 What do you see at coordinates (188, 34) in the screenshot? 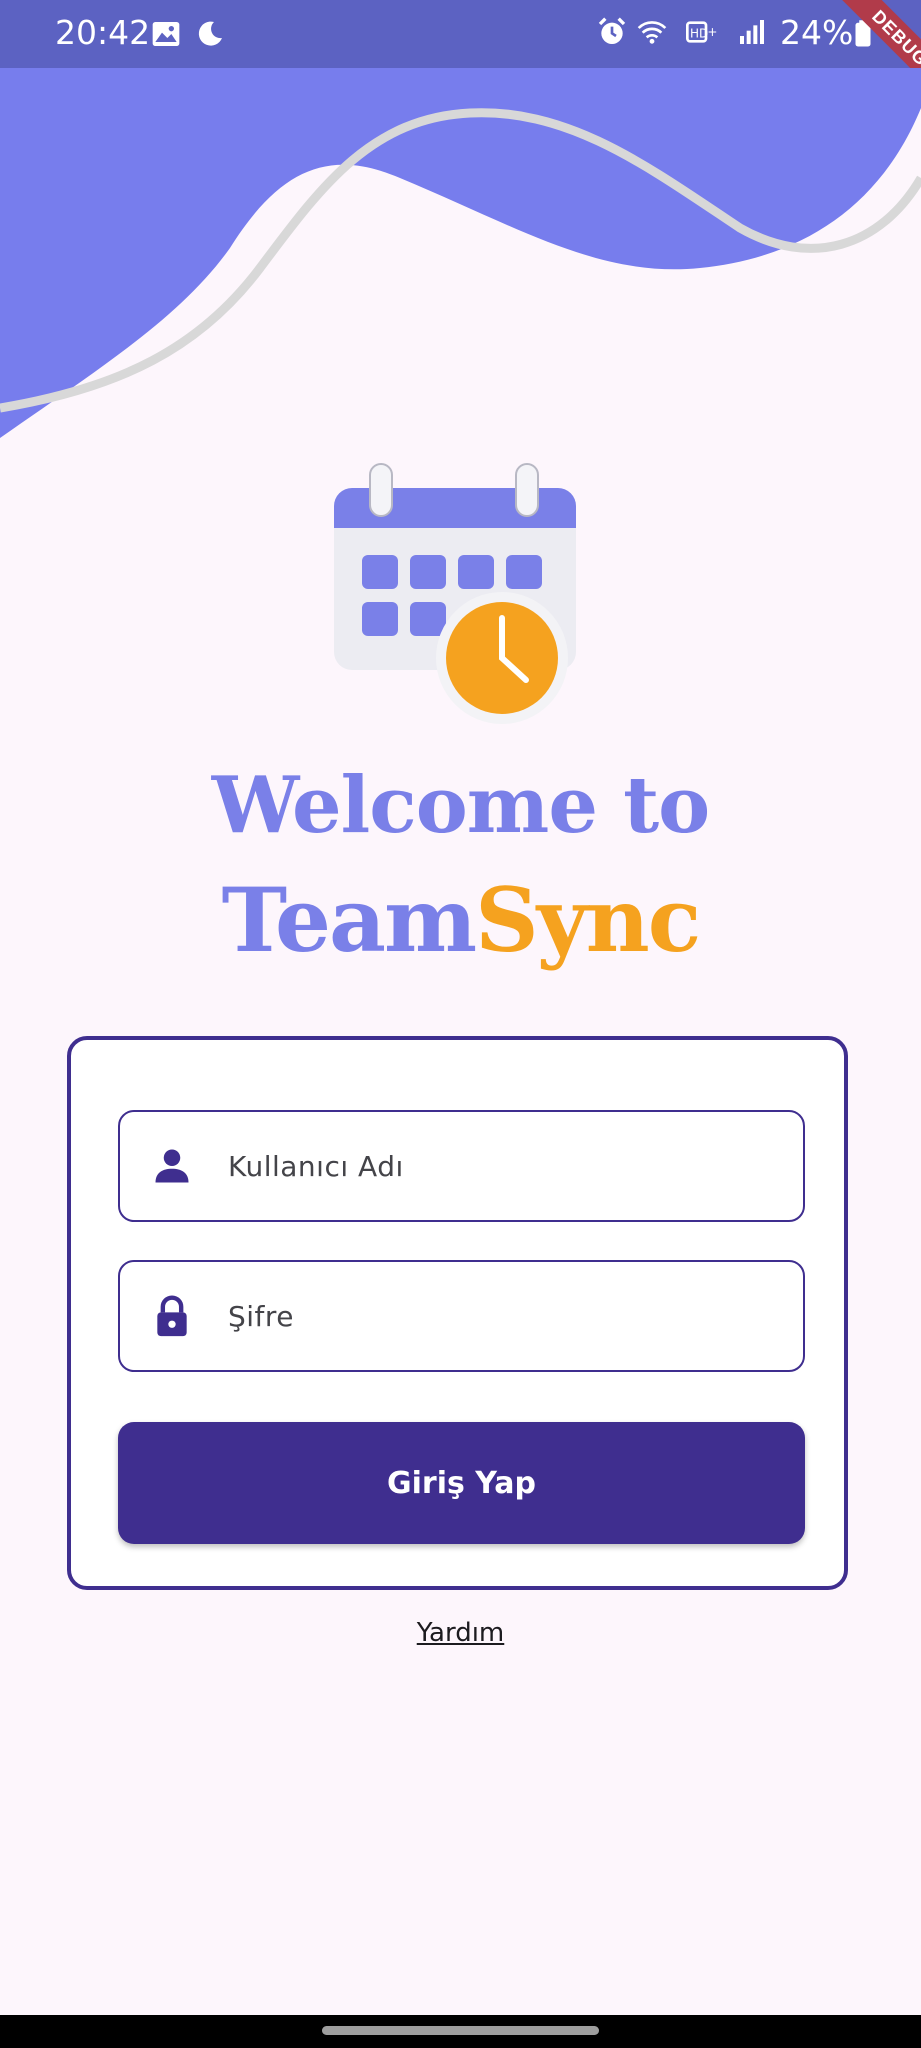
I see `status-left-icons` at bounding box center [188, 34].